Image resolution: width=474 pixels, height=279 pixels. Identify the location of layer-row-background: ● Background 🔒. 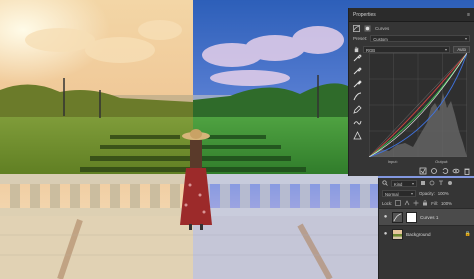
(426, 233).